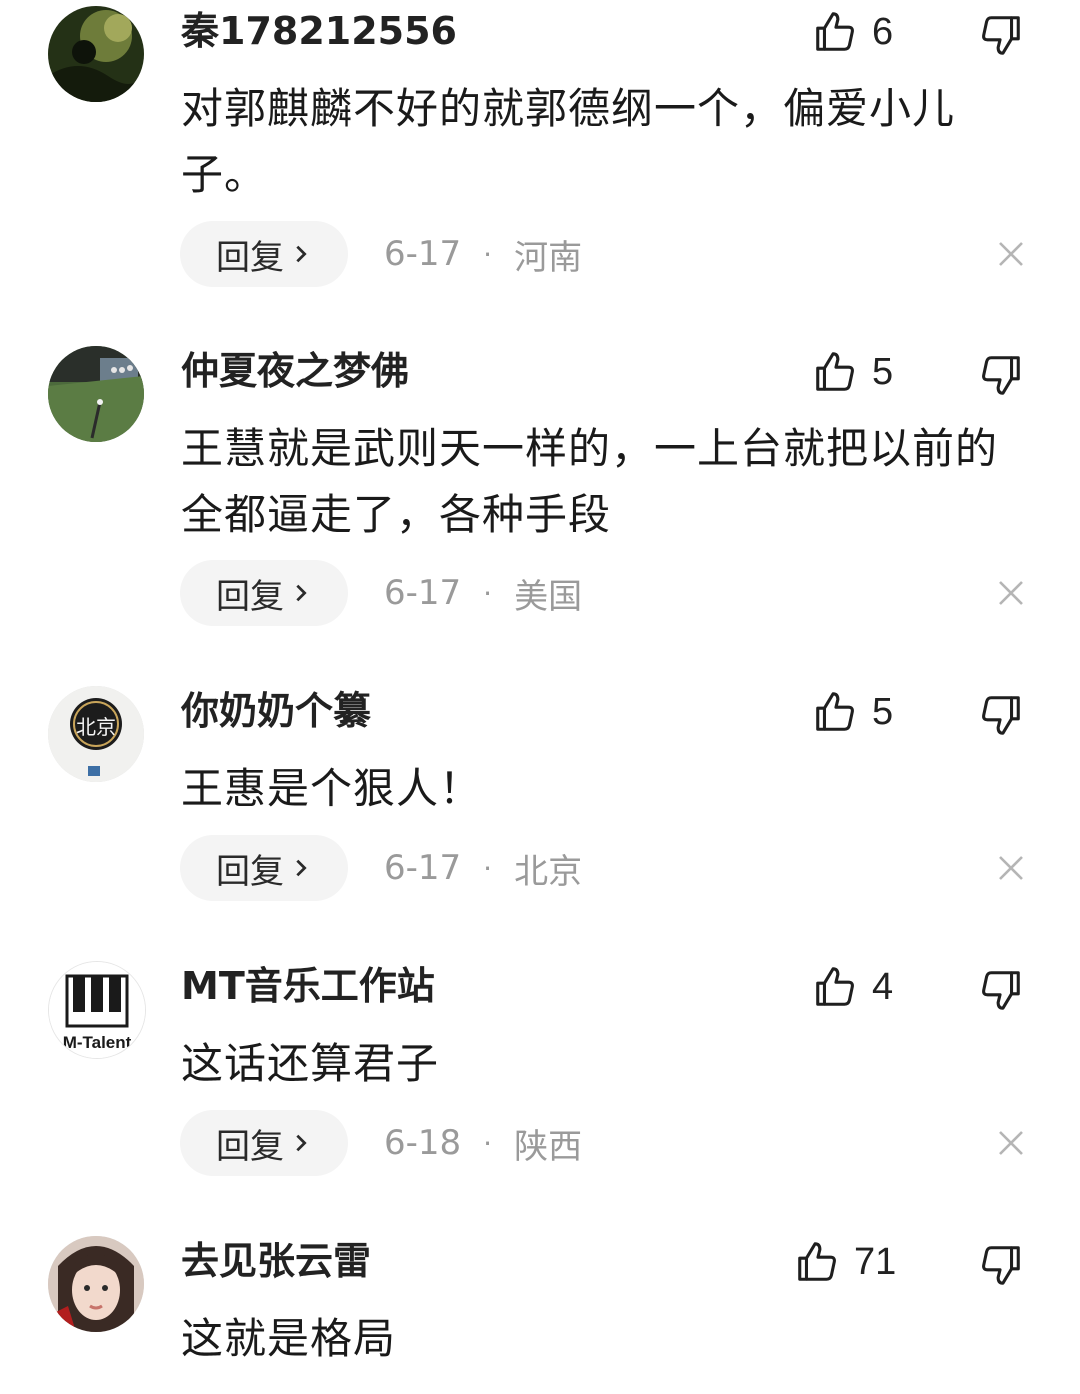 The image size is (1080, 1394). Describe the element at coordinates (423, 1143) in the screenshot. I see `comment-date: 6-18` at that location.